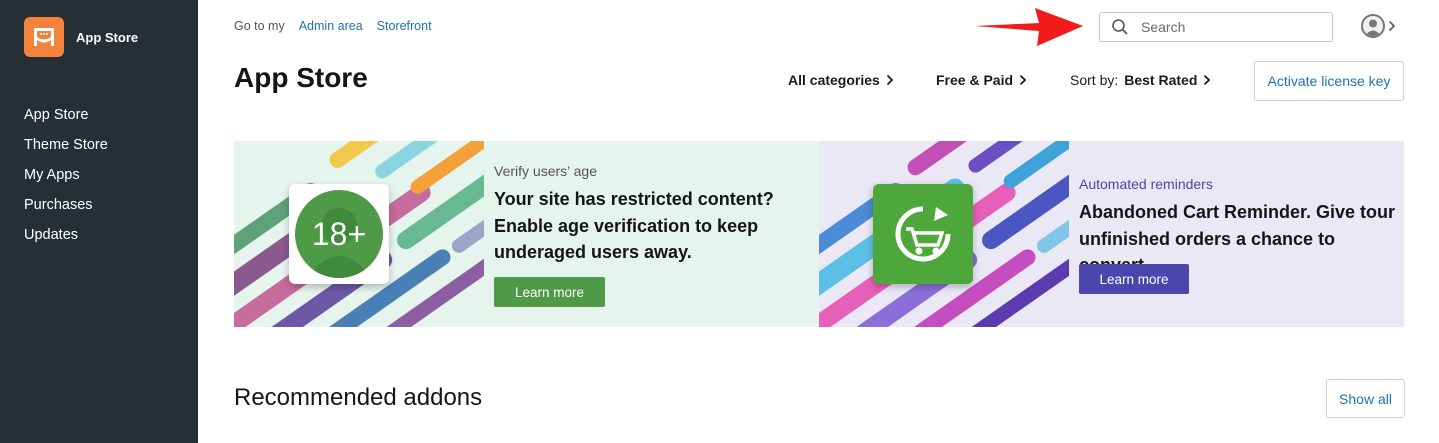 Image resolution: width=1439 pixels, height=443 pixels. I want to click on search-box, so click(1216, 27).